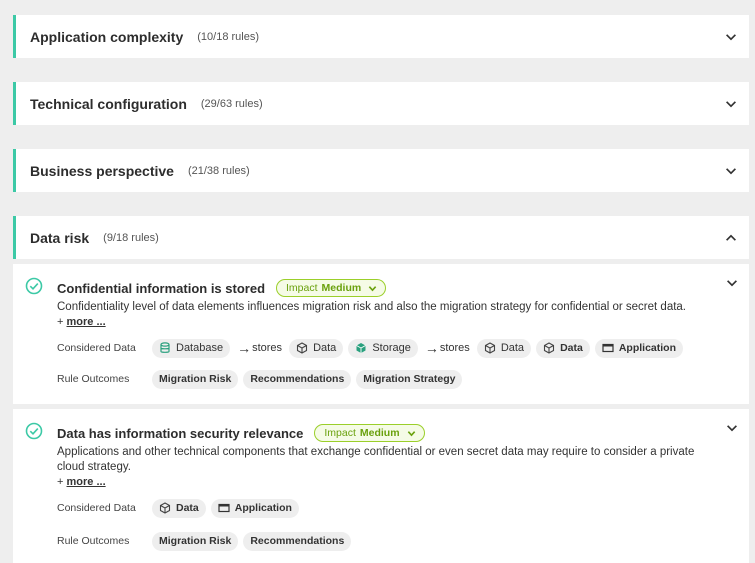 This screenshot has width=755, height=563. I want to click on section-title: Data risk, so click(60, 237).